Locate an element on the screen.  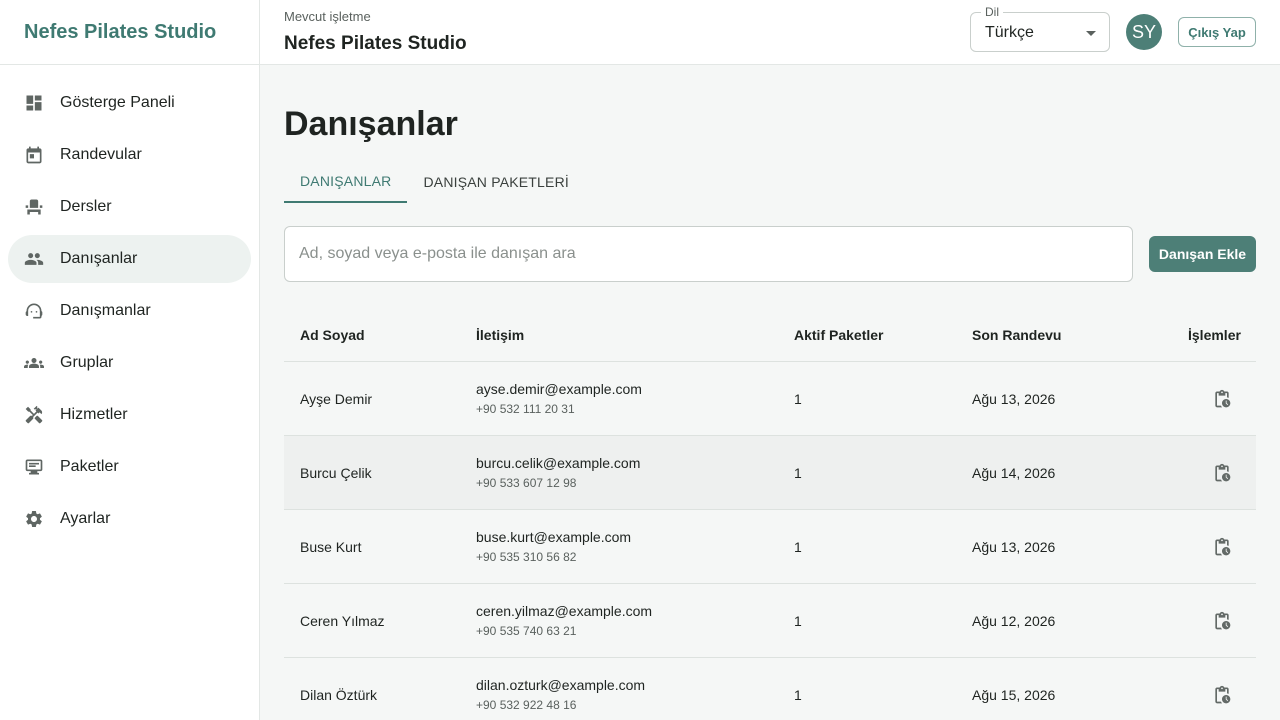
client-name: Ayşe Demir is located at coordinates (336, 399).